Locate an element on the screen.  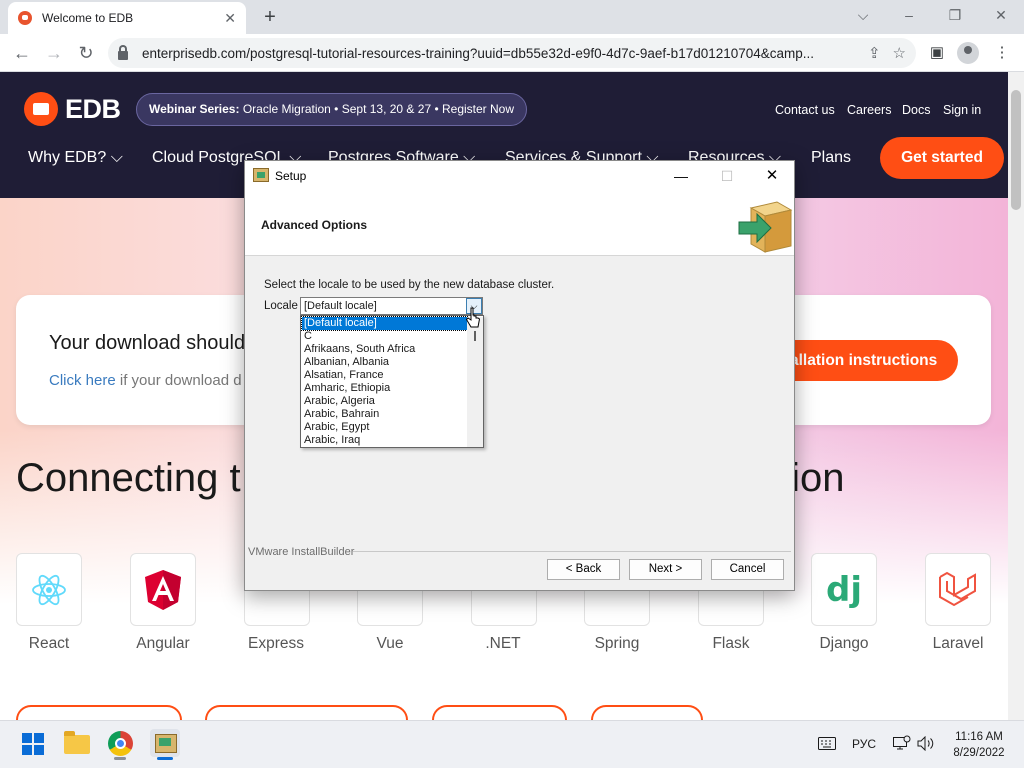
setup-active-indicator is located at coordinates (165, 758).